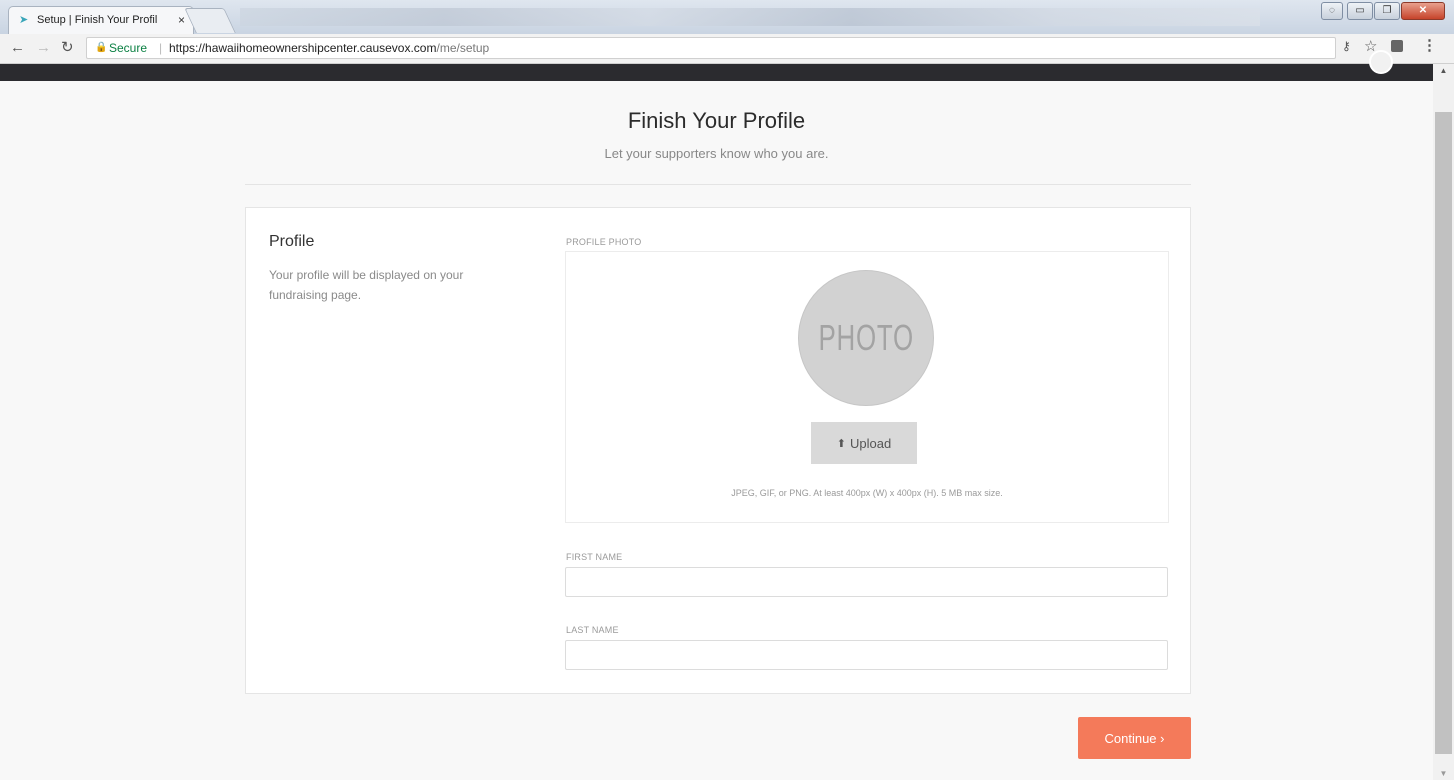  I want to click on upload-button: ⬆ Upload, so click(864, 443).